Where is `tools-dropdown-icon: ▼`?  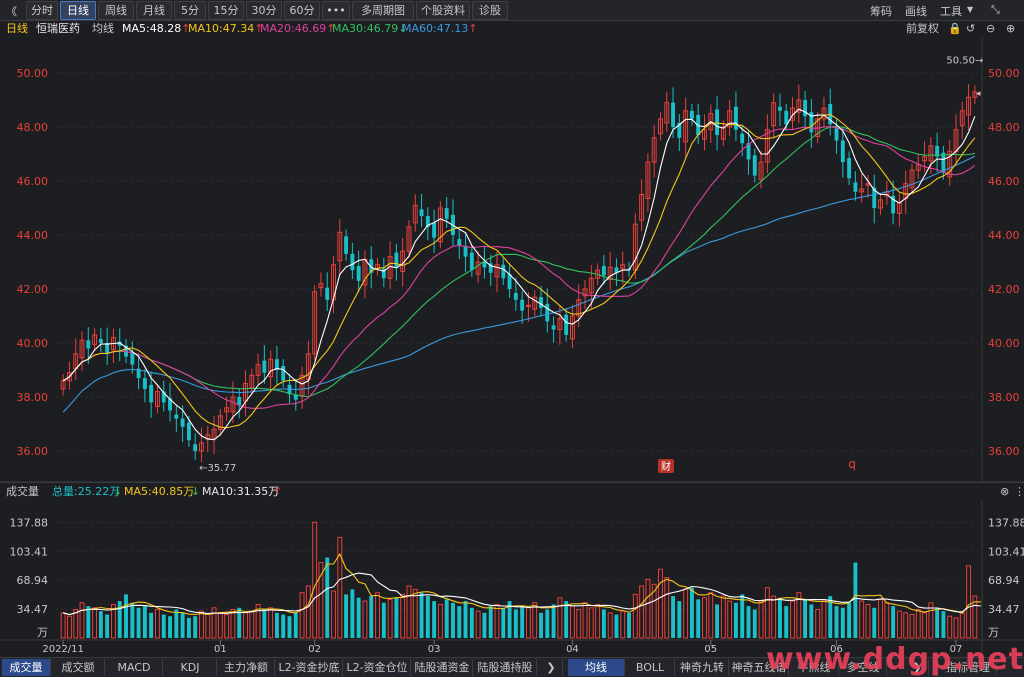
tools-dropdown-icon: ▼ is located at coordinates (970, 9).